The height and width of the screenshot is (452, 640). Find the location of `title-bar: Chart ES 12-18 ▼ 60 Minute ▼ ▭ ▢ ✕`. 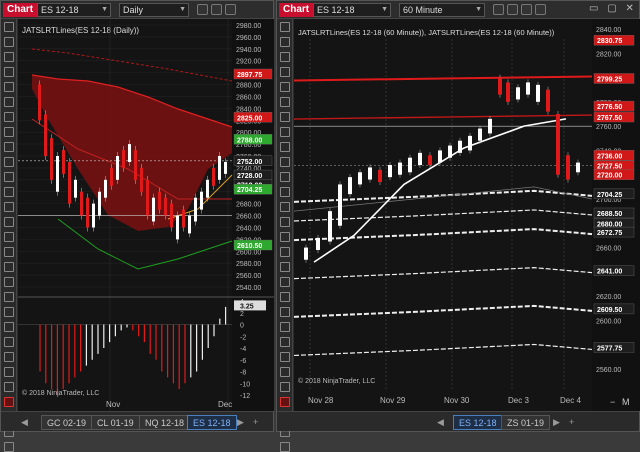

title-bar: Chart ES 12-18 ▼ 60 Minute ▼ ▭ ▢ ✕ is located at coordinates (458, 10).